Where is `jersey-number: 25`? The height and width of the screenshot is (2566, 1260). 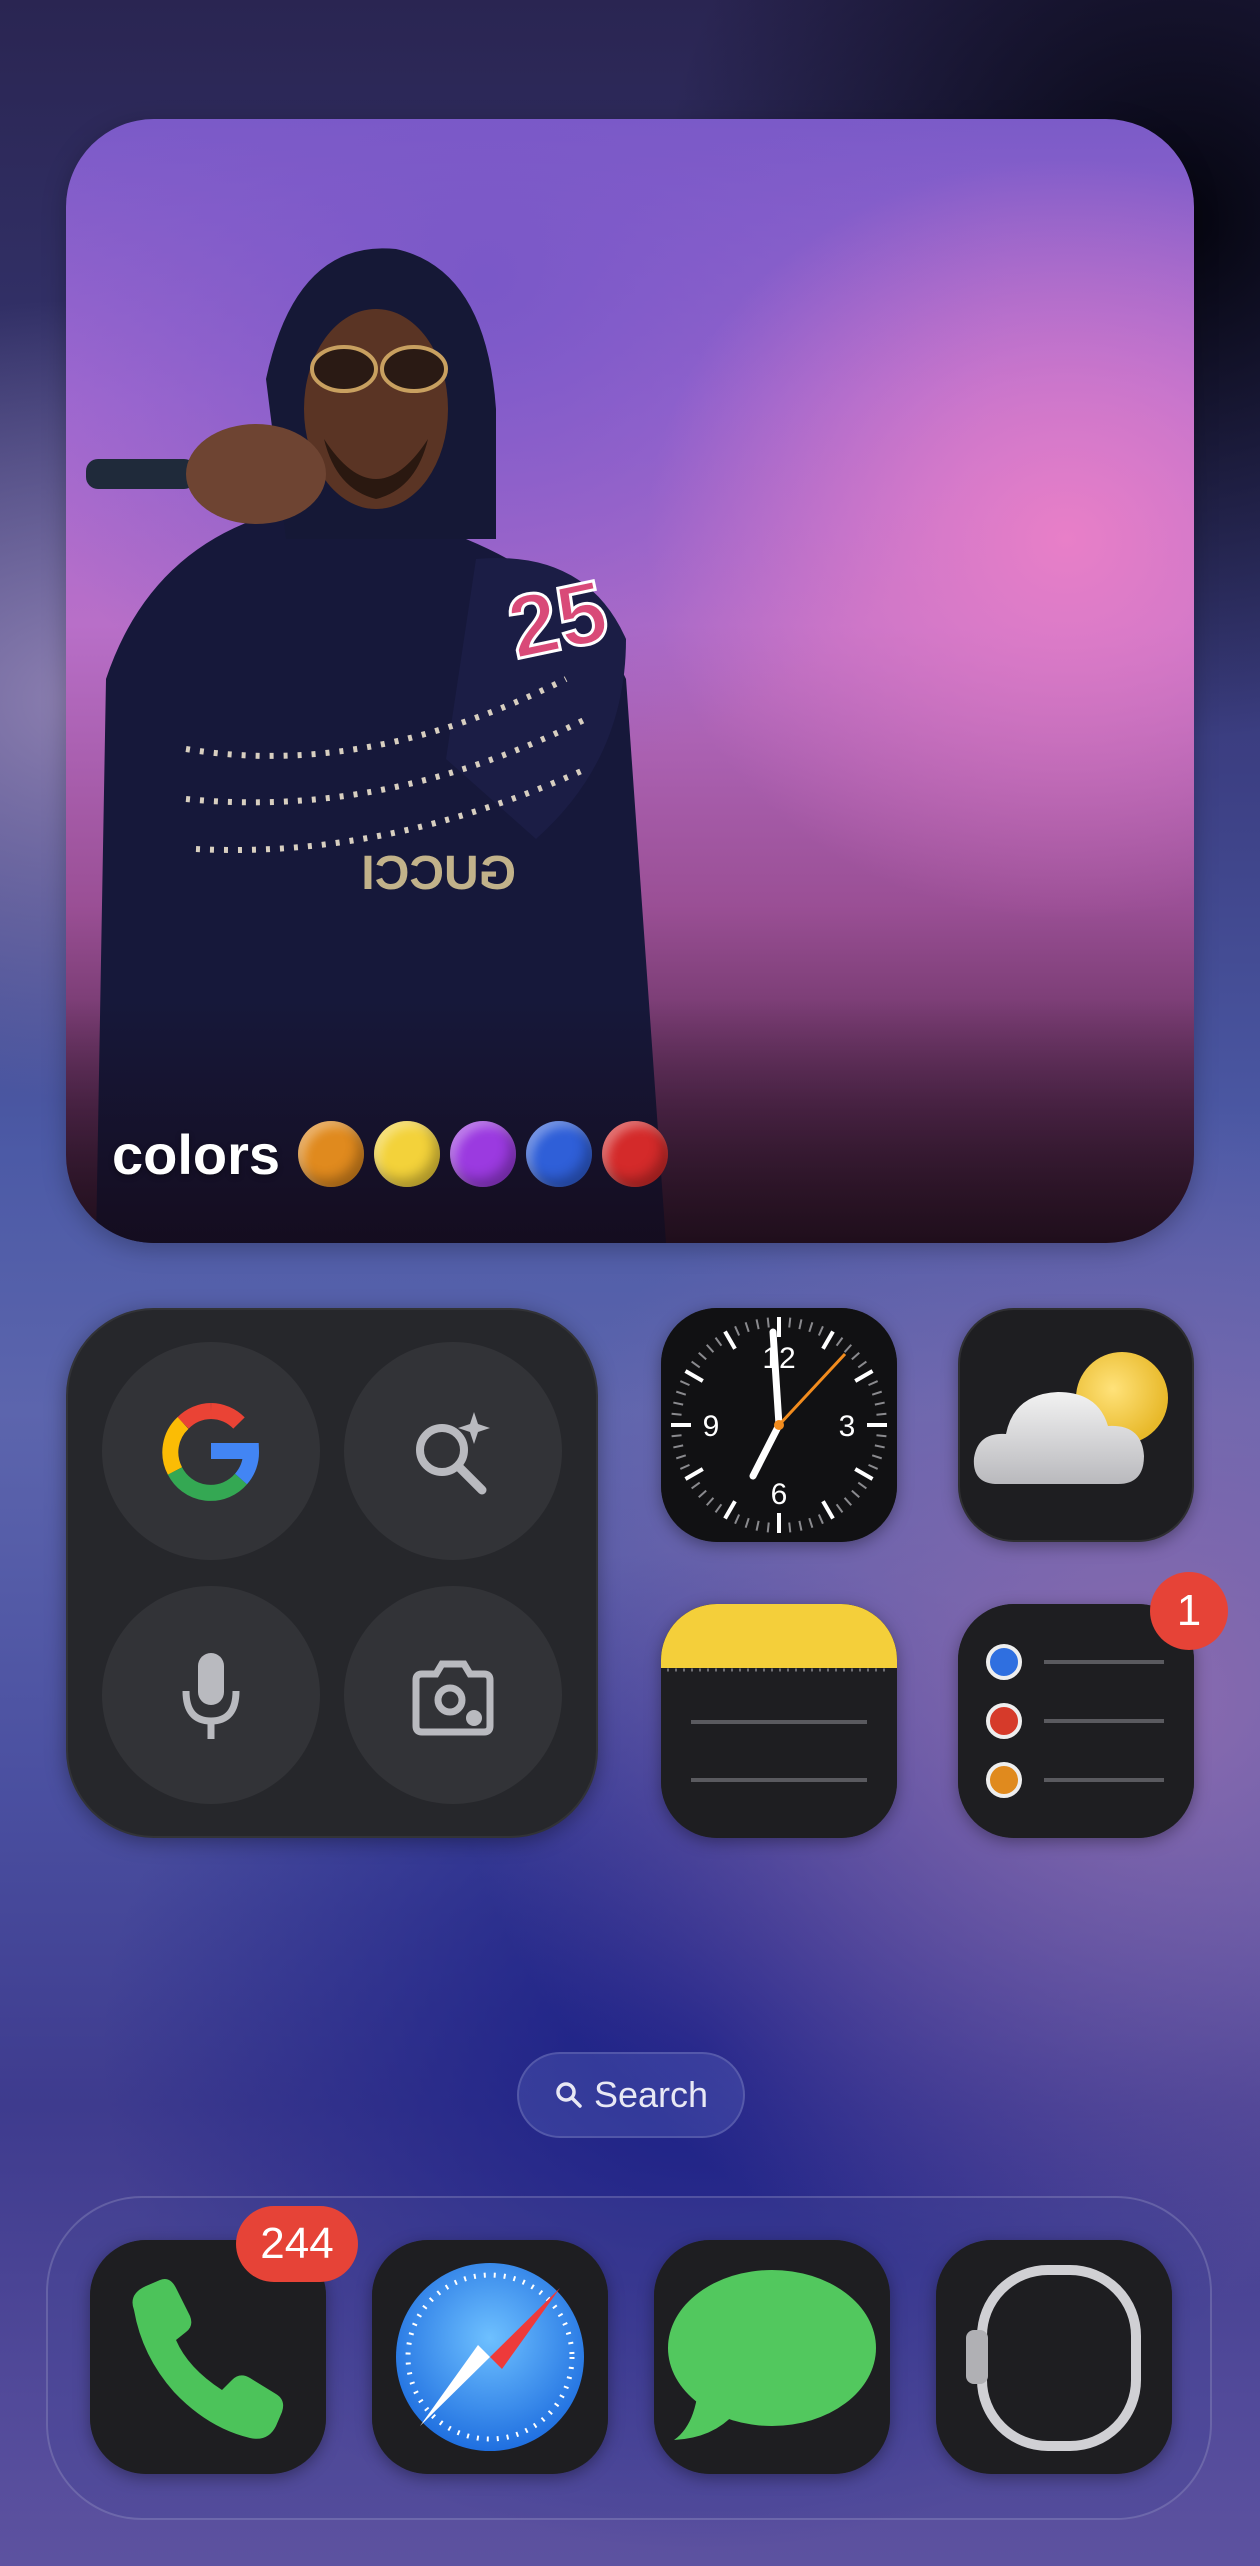
jersey-number: 25 is located at coordinates (557, 618).